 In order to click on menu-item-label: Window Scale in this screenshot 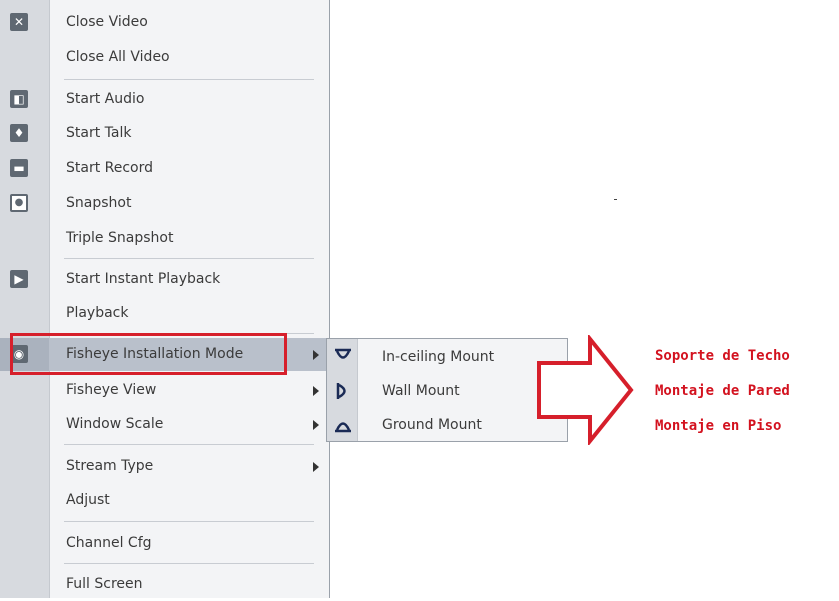, I will do `click(115, 424)`.